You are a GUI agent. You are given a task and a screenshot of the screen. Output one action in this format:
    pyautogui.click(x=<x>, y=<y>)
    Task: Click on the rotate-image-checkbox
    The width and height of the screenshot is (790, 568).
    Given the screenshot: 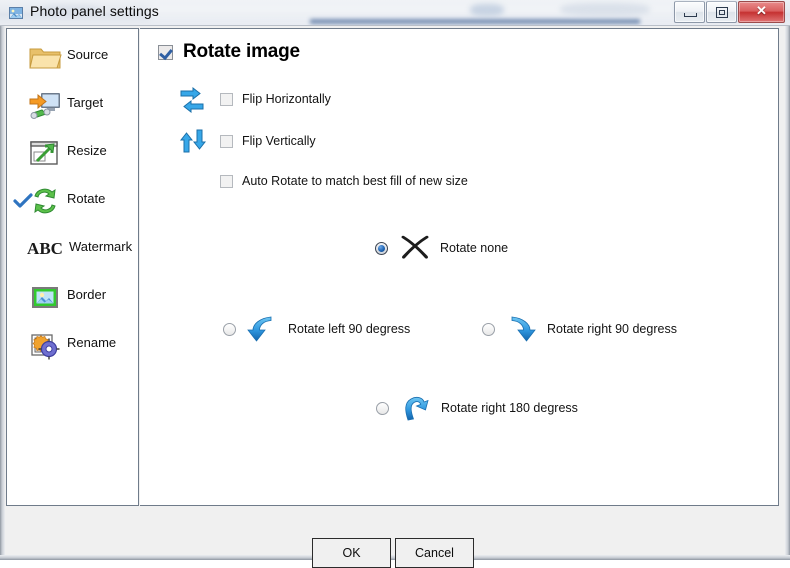 What is the action you would take?
    pyautogui.click(x=165, y=52)
    